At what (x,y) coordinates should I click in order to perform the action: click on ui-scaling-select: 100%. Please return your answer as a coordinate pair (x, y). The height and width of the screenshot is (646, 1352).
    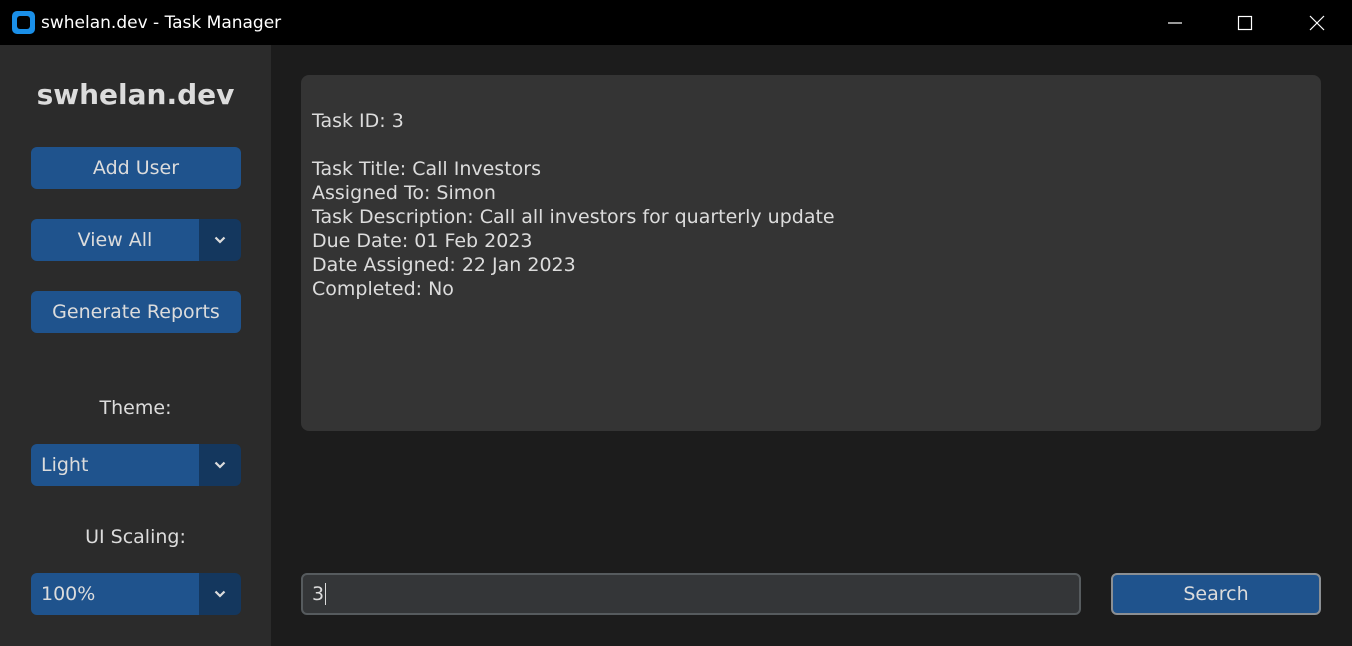
    Looking at the image, I should click on (136, 594).